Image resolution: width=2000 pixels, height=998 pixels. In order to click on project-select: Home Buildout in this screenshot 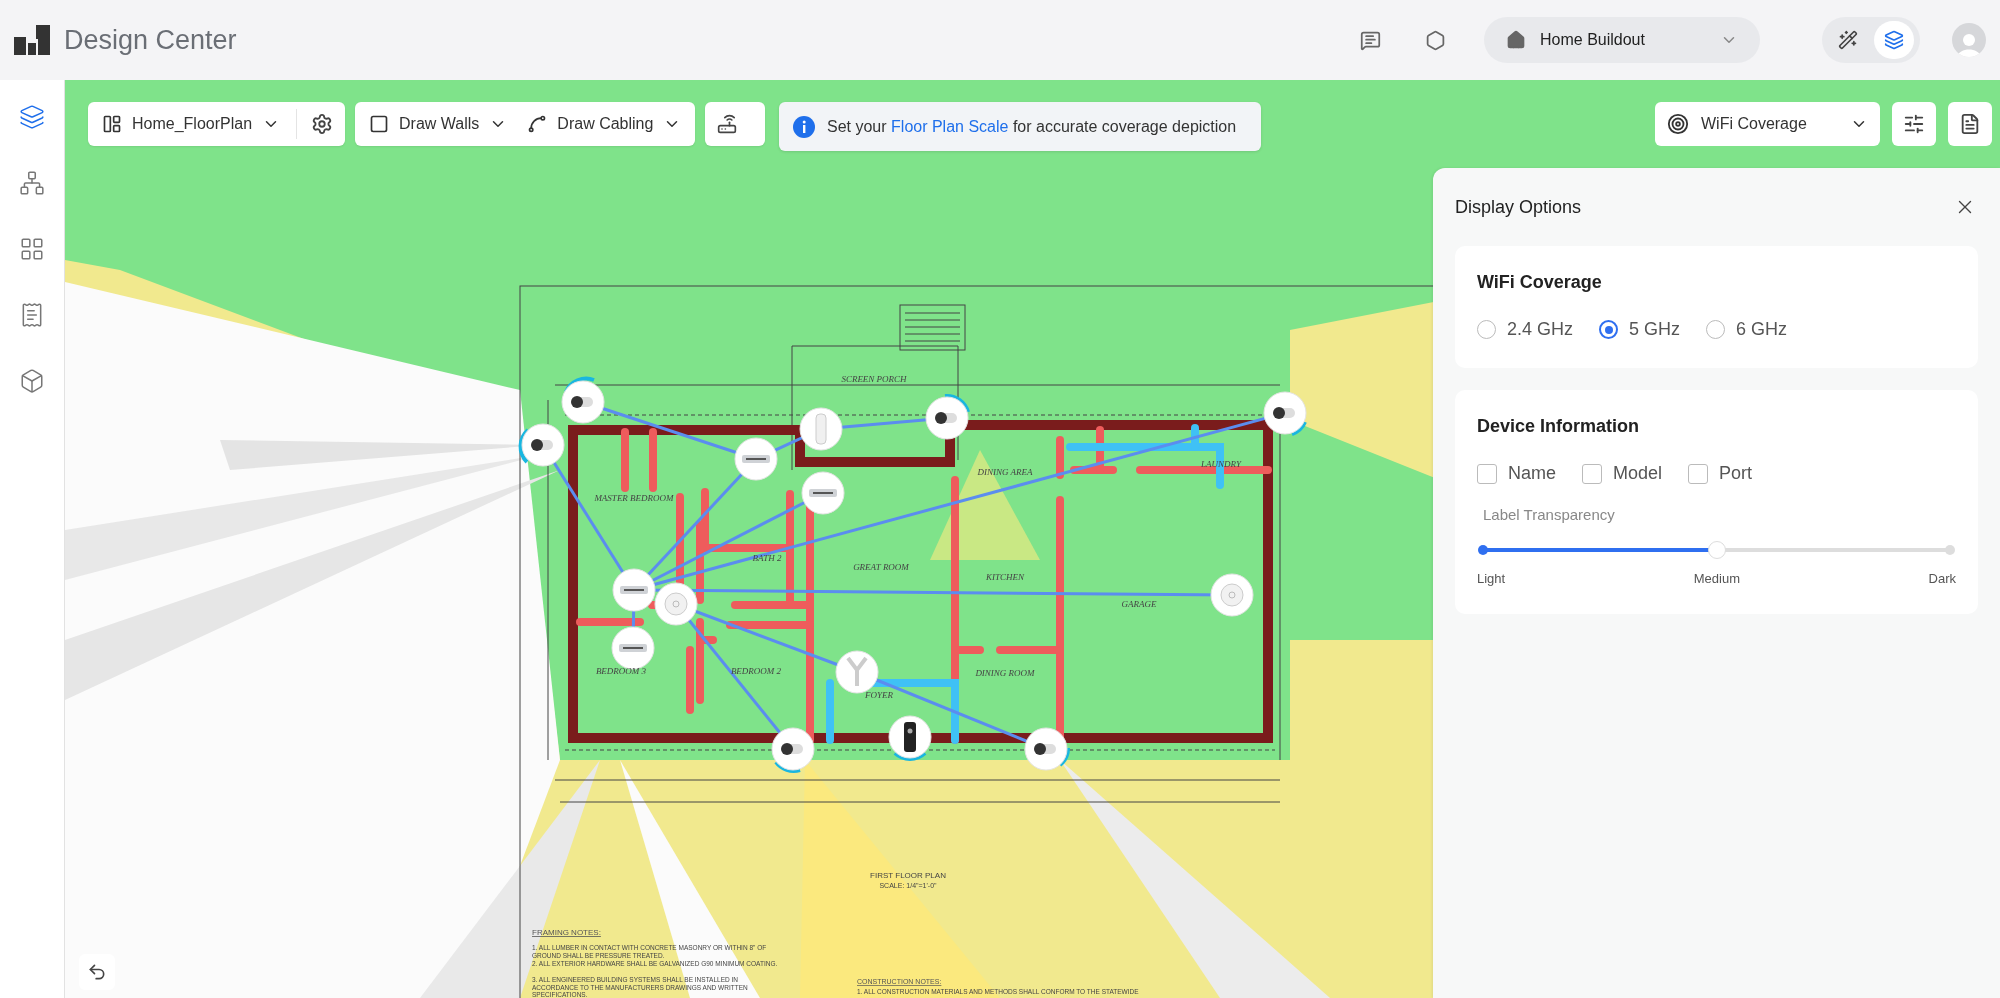, I will do `click(1622, 40)`.